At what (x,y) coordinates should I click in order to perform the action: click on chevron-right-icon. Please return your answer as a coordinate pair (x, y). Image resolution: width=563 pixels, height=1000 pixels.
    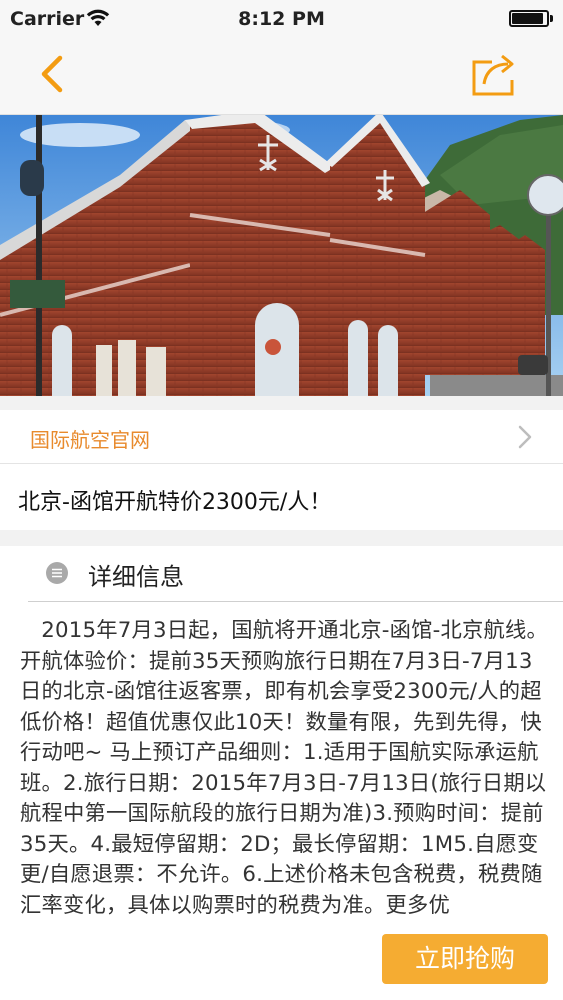
    Looking at the image, I should click on (525, 437).